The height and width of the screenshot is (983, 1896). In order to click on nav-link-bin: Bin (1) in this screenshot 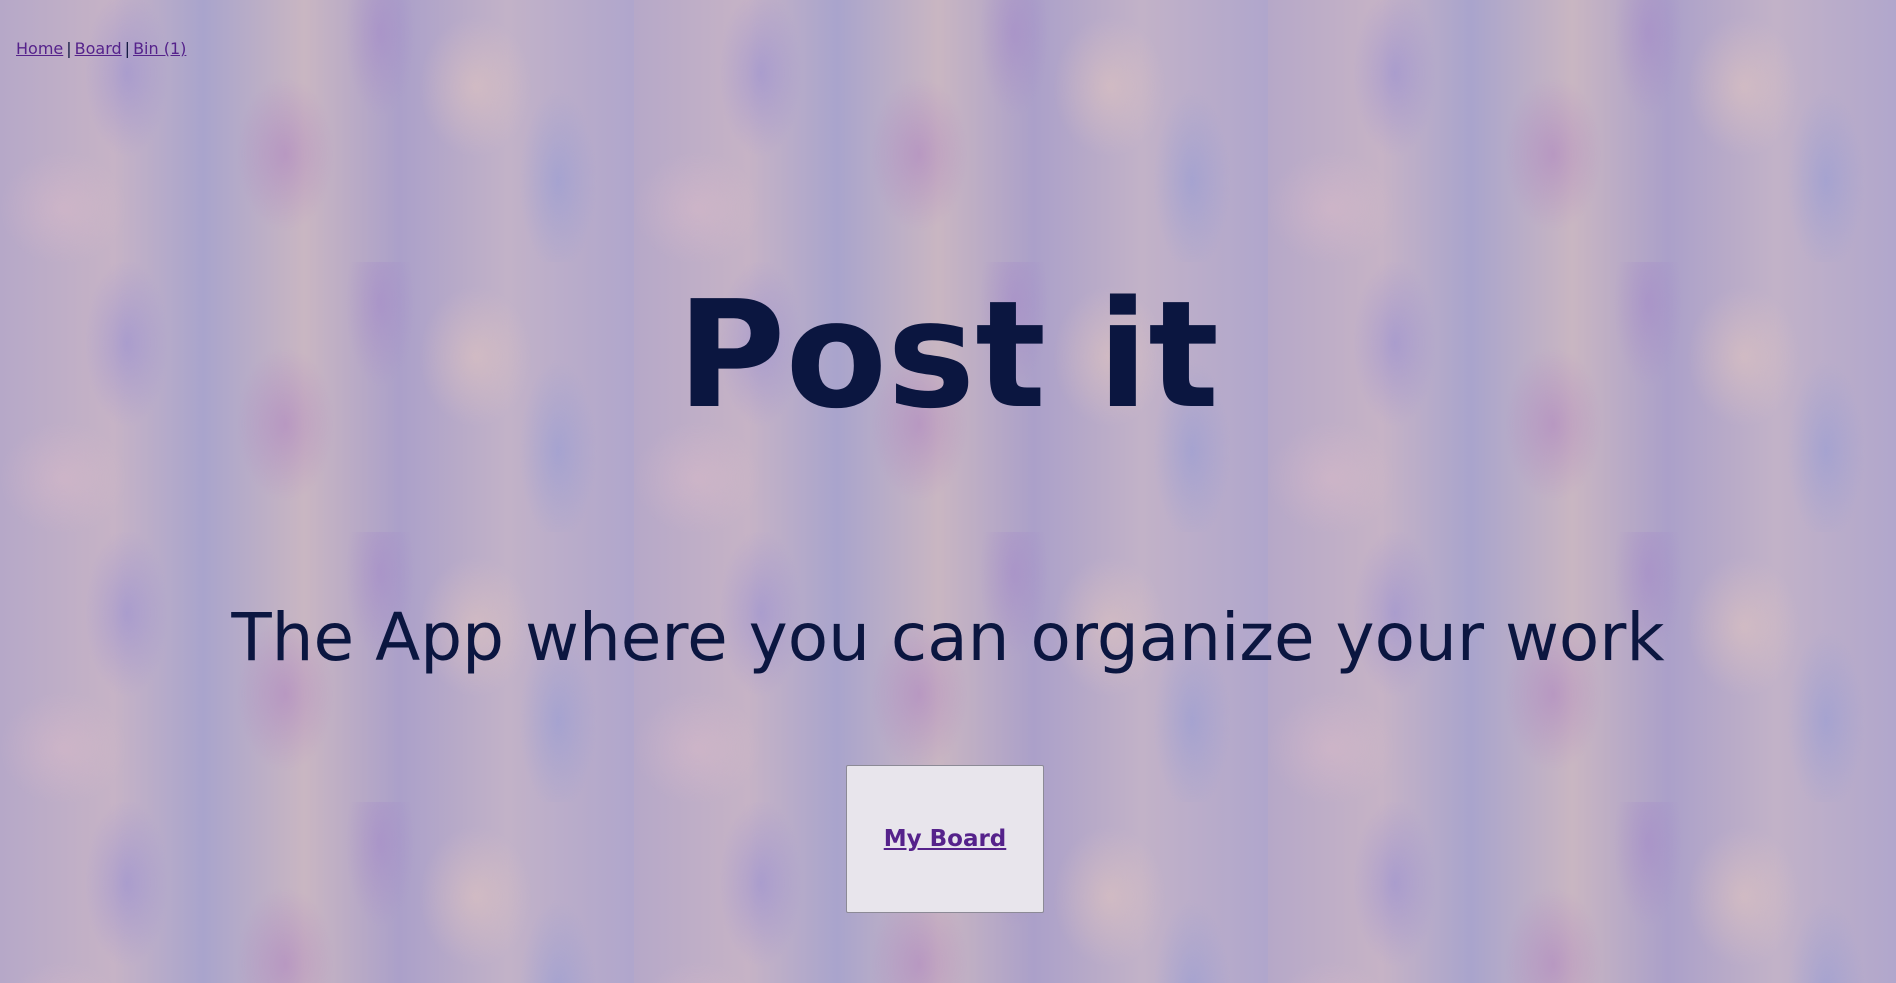, I will do `click(159, 48)`.